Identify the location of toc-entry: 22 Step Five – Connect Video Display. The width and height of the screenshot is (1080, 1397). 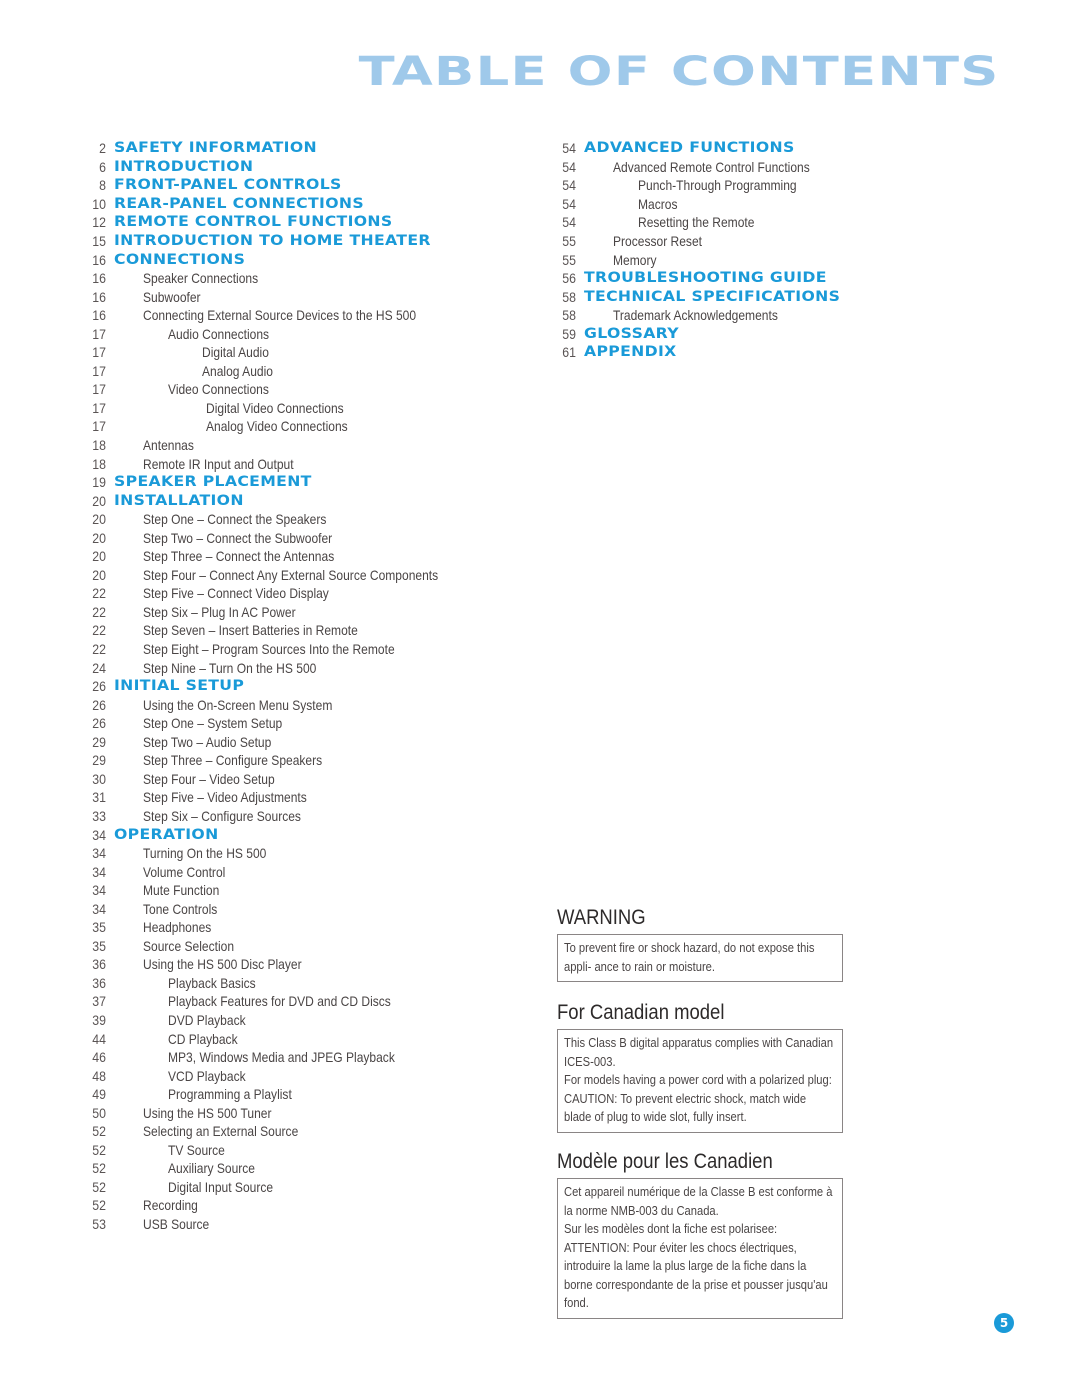
(305, 593).